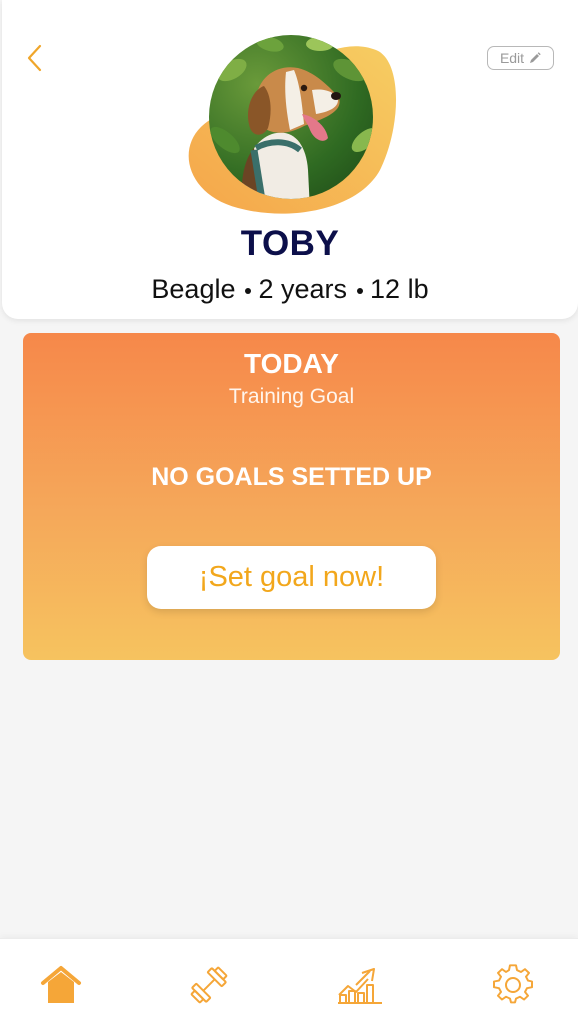 This screenshot has width=578, height=1030. I want to click on pet-breed: Beagle, so click(193, 289).